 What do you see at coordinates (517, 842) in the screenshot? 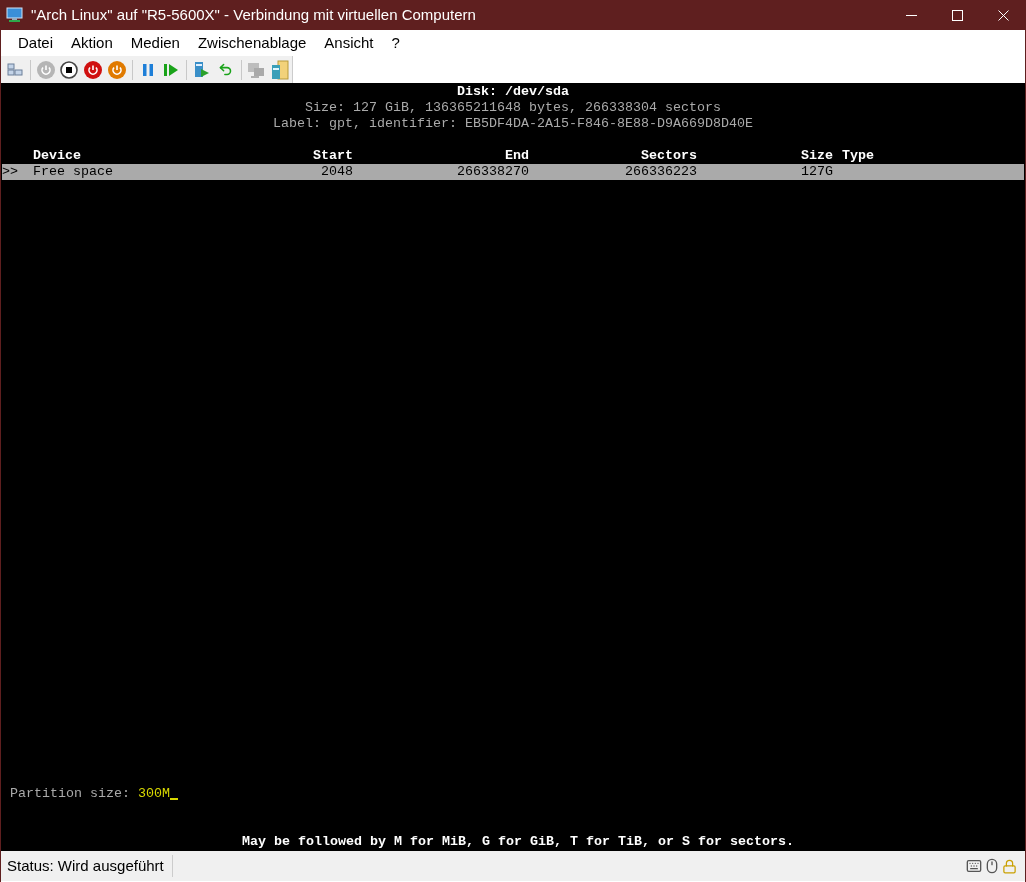
I see `hint-text: May be followed by M for MiB, G for GiB, T for TiB, or S for sectors.` at bounding box center [517, 842].